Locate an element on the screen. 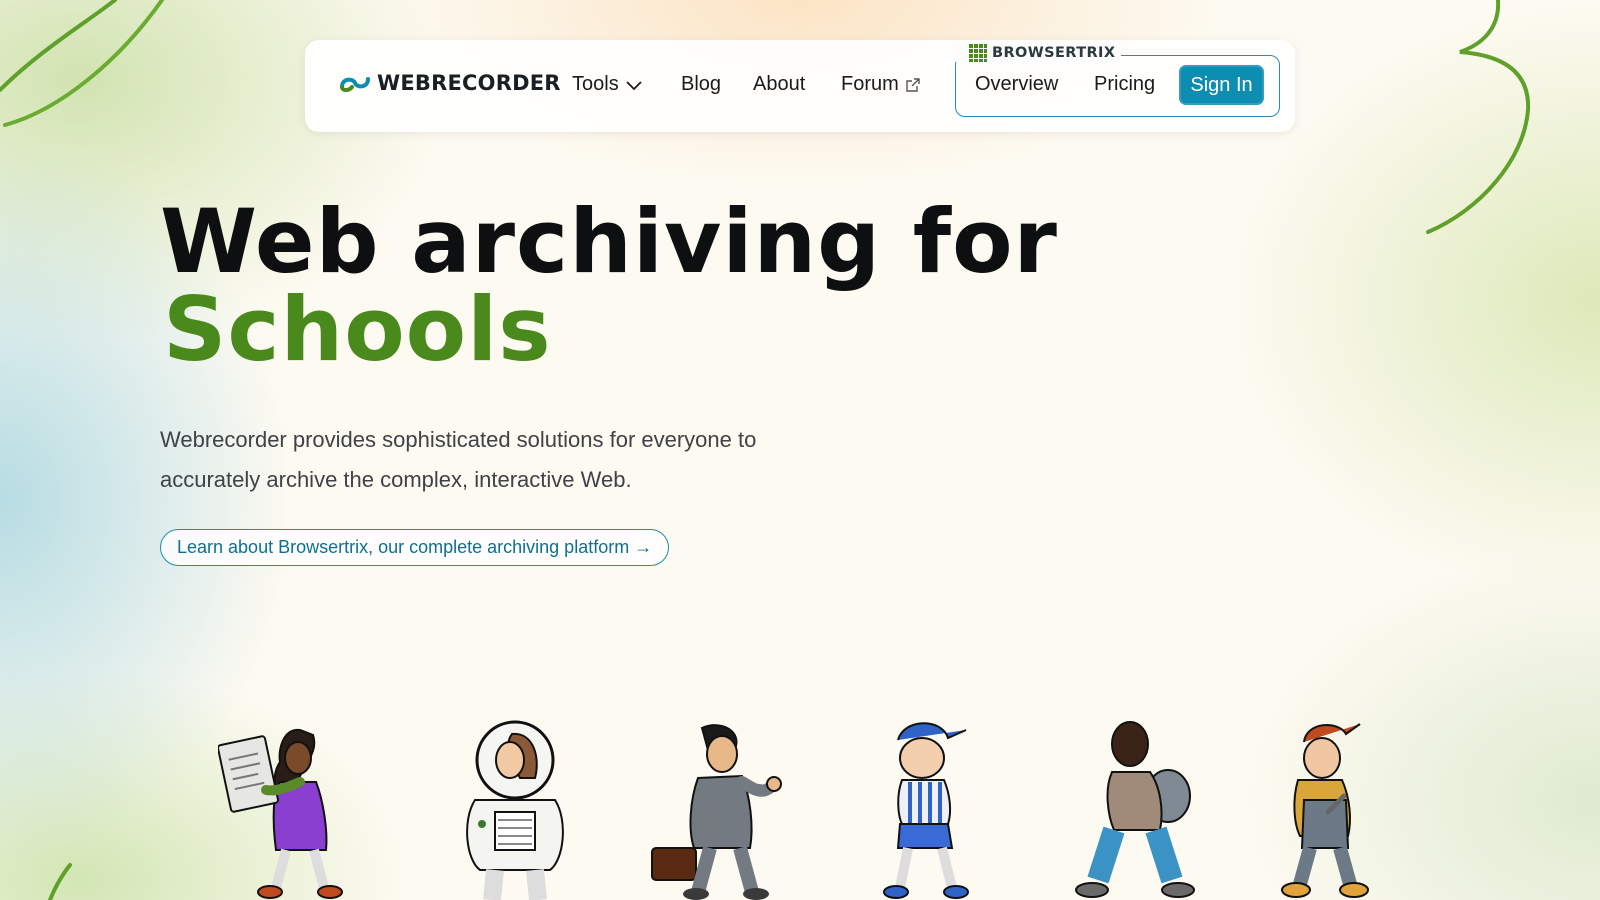 The height and width of the screenshot is (900, 1600). brand-name: WEBRECORDER is located at coordinates (469, 83).